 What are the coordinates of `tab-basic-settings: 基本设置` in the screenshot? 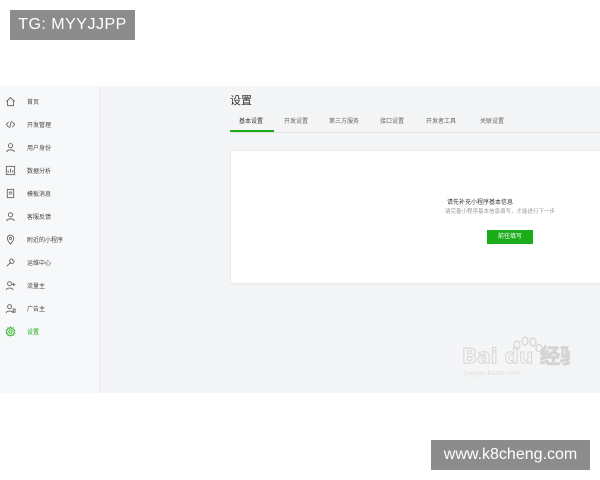 It's located at (251, 122).